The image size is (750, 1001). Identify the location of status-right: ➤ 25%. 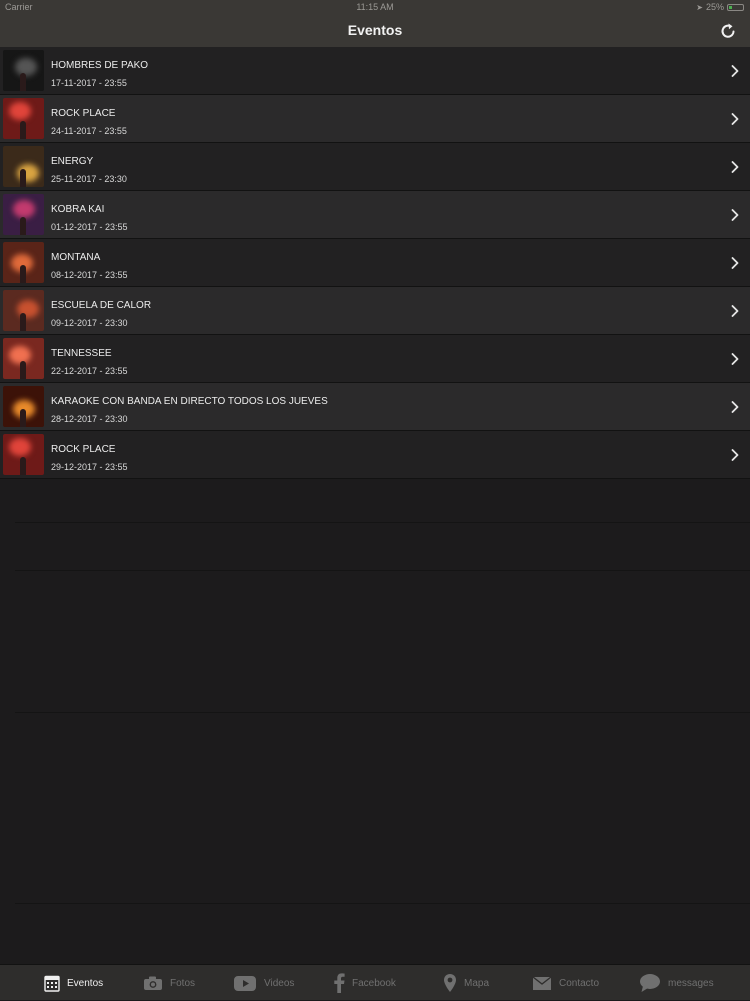
(720, 7).